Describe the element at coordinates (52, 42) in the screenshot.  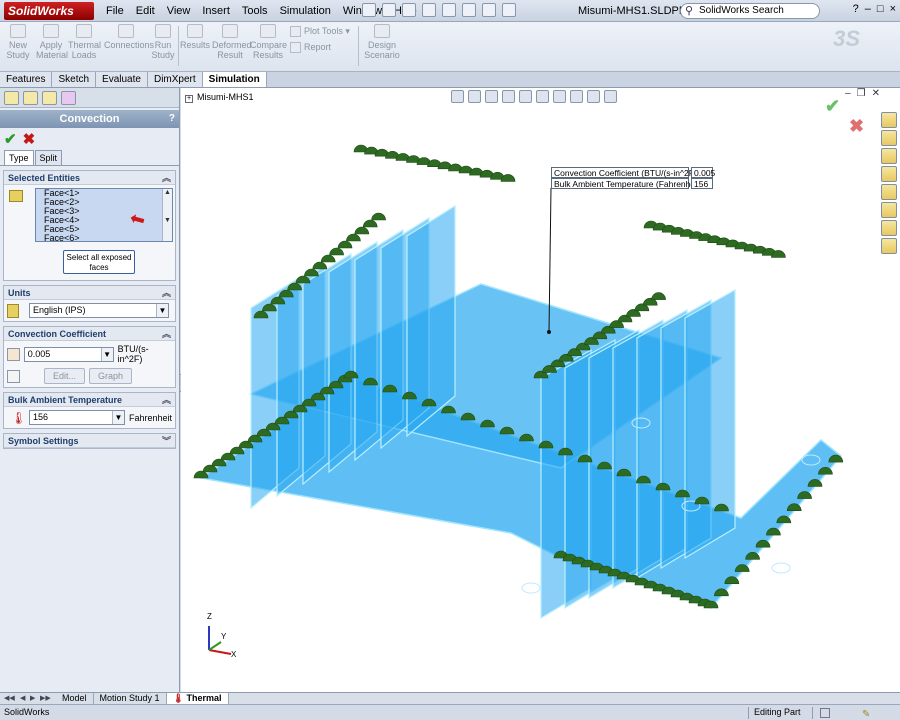
I see `apply-material-button: Apply Material` at that location.